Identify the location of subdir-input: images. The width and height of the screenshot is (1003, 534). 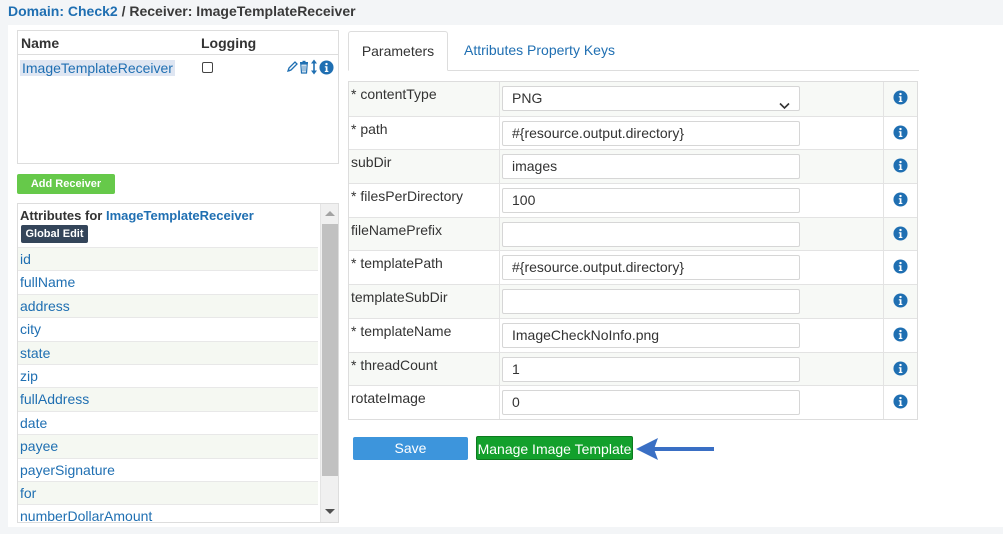
(651, 167).